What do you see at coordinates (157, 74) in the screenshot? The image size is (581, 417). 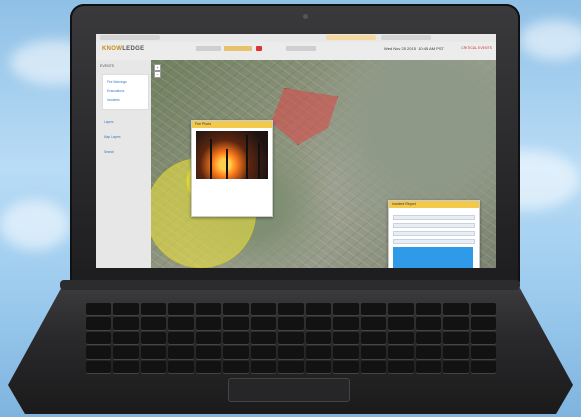 I see `zoom-out-button: −` at bounding box center [157, 74].